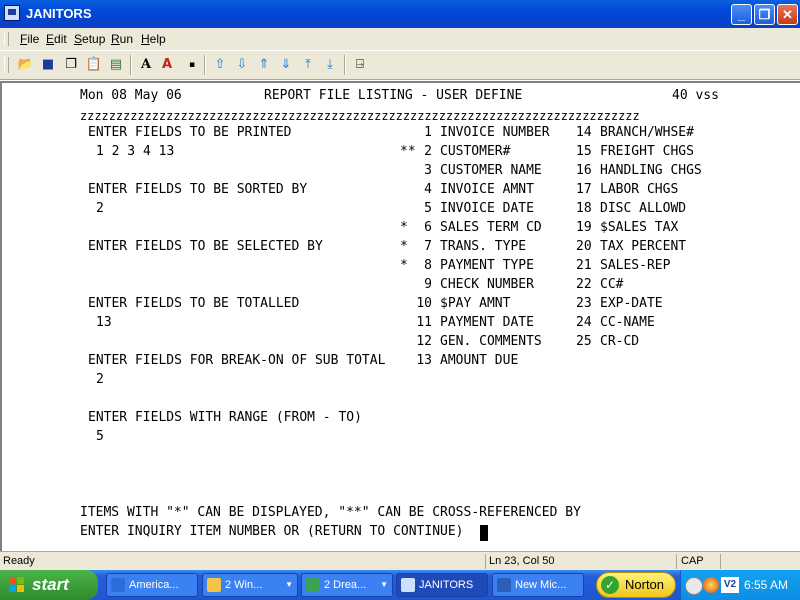  What do you see at coordinates (639, 189) in the screenshot?
I see `field-name: LABOR CHGS` at bounding box center [639, 189].